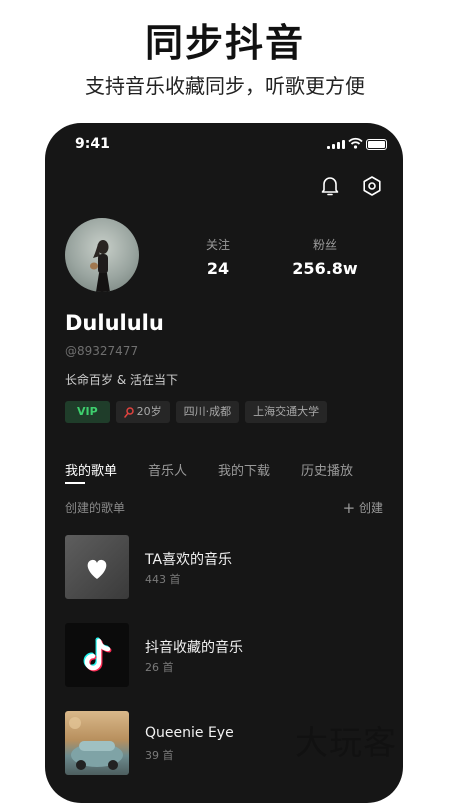 The width and height of the screenshot is (450, 803). What do you see at coordinates (87, 412) in the screenshot?
I see `vip-badge: VIP` at bounding box center [87, 412].